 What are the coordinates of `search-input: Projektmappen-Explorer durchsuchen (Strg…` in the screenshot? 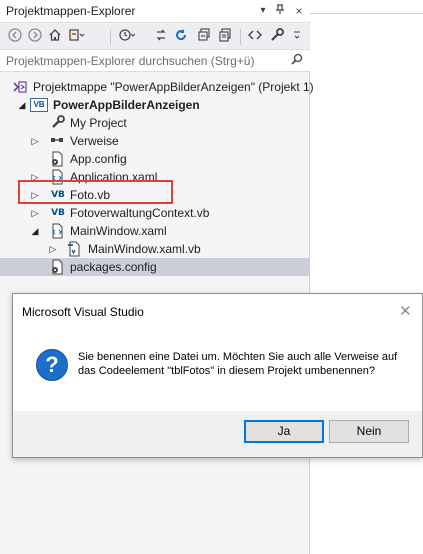 It's located at (130, 61).